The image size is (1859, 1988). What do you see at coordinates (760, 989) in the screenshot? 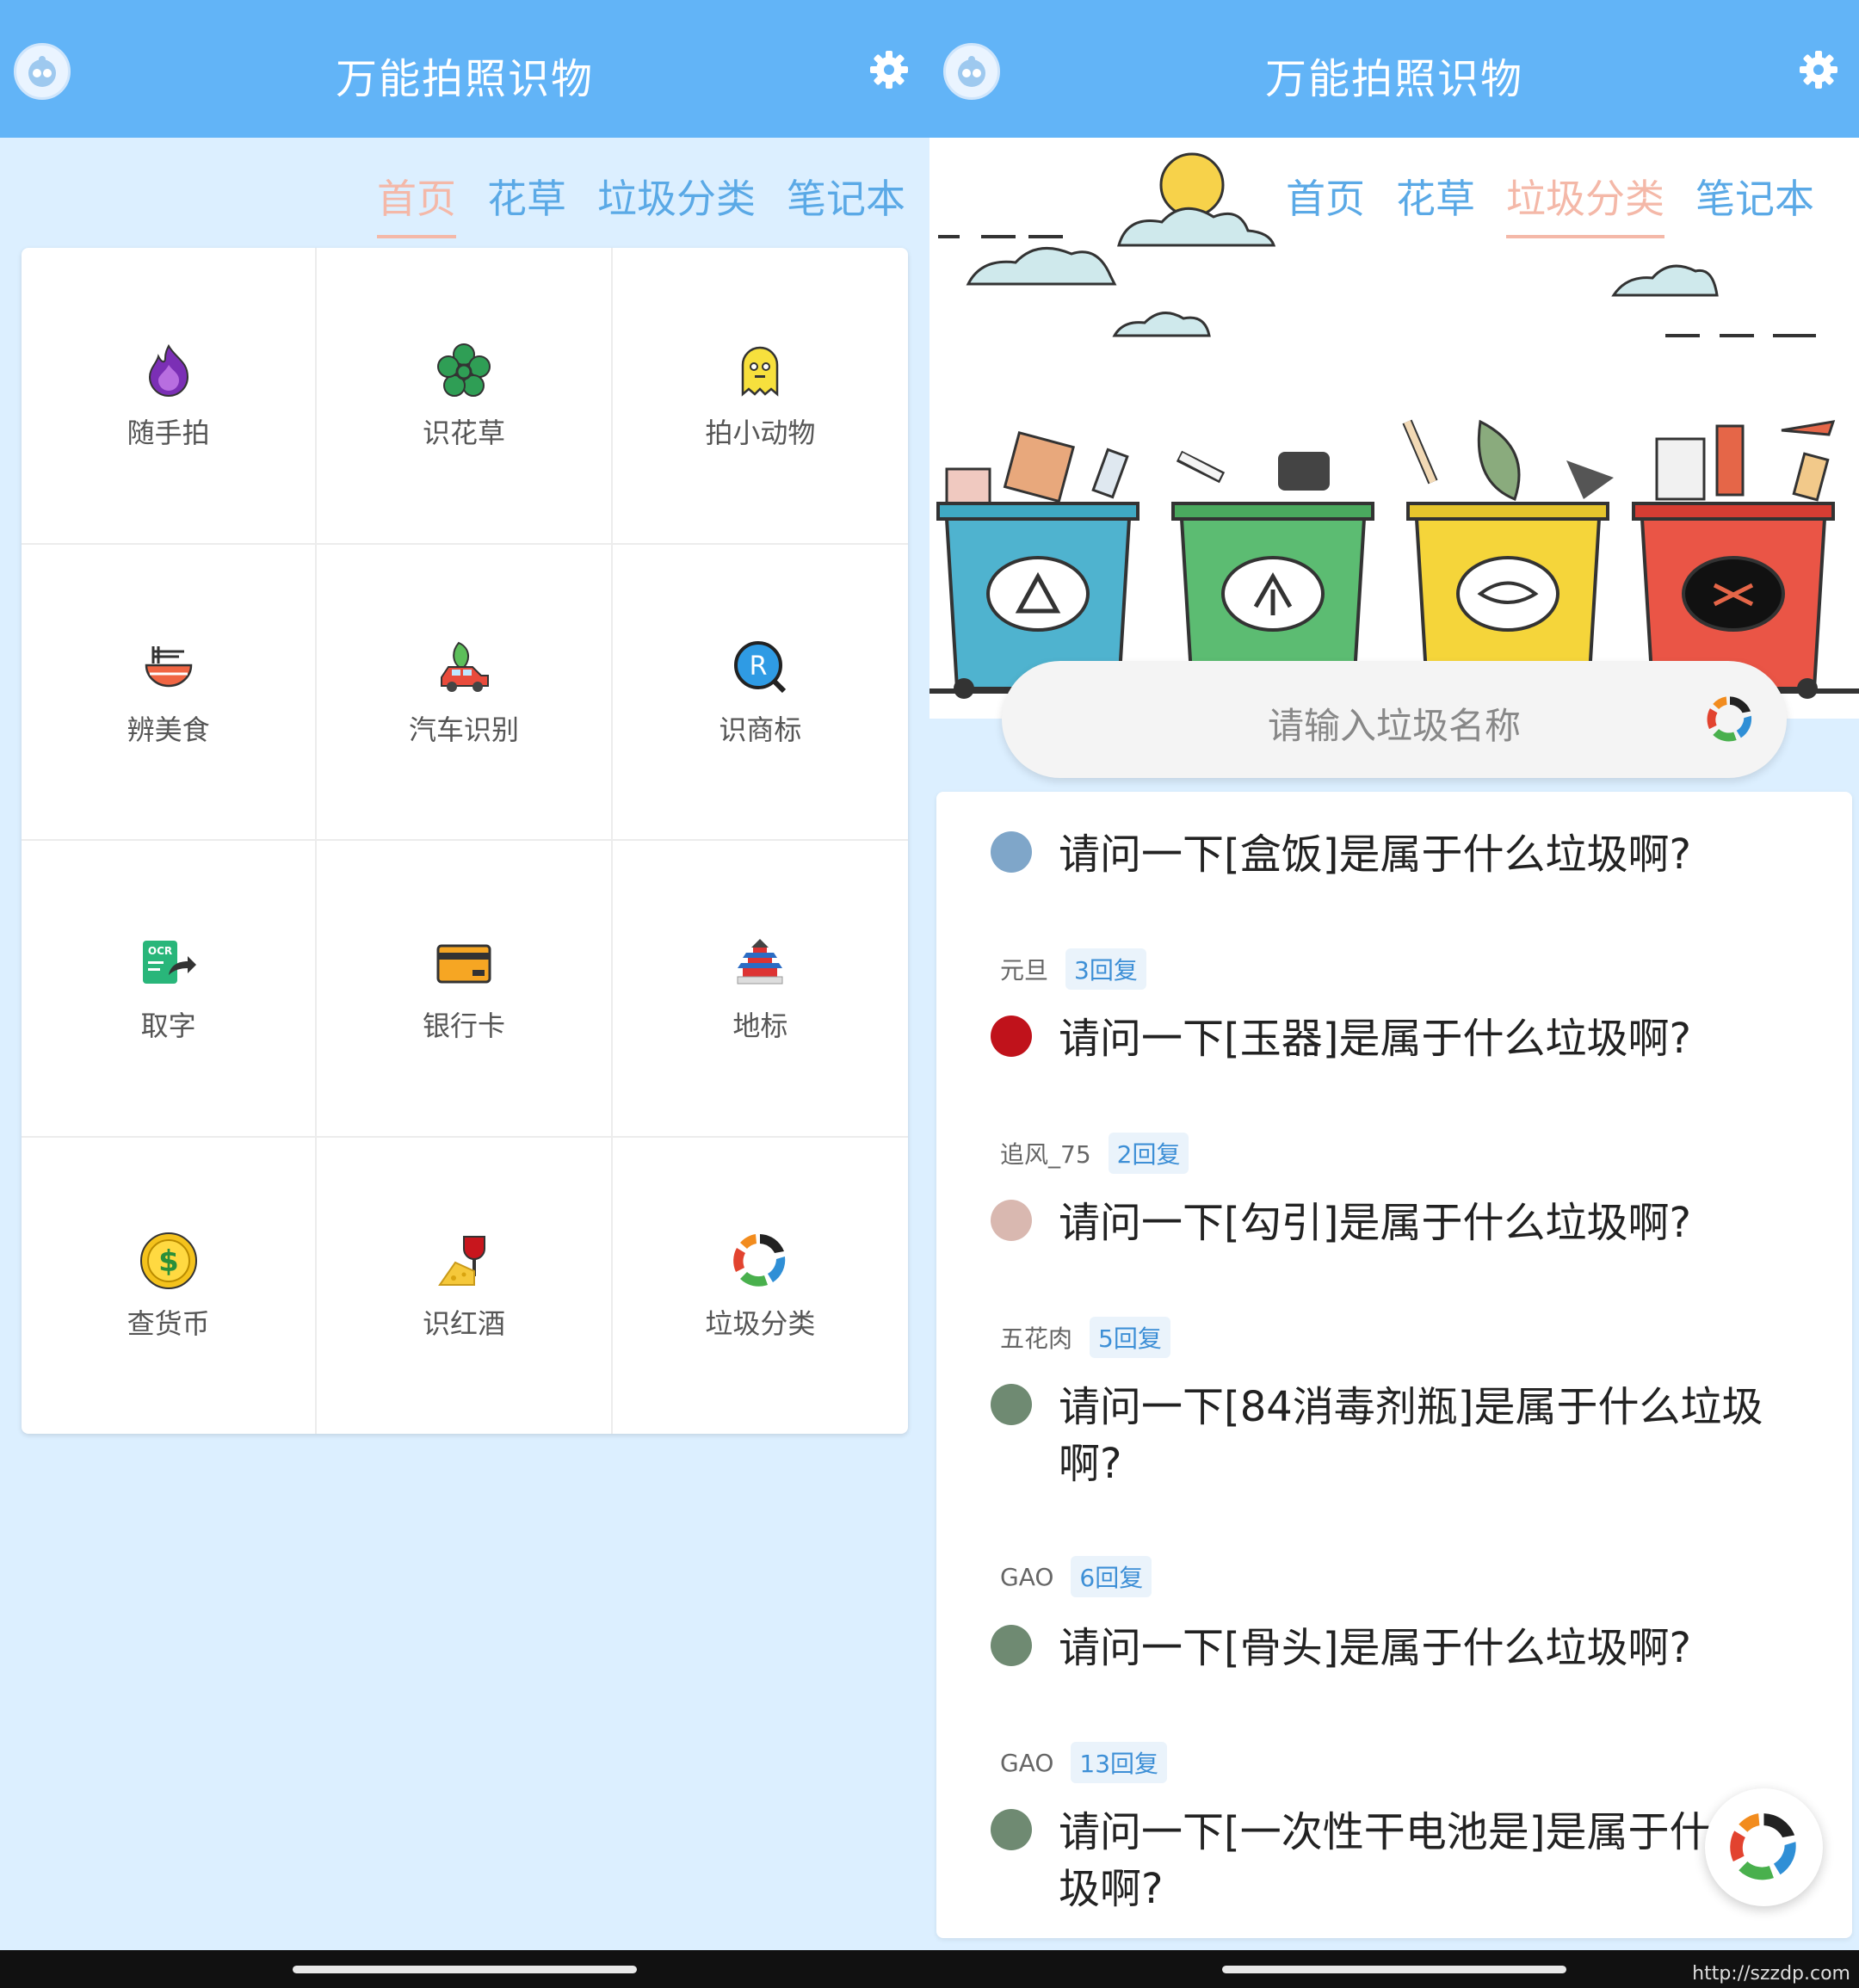
I see `feature-landmark: 地标` at bounding box center [760, 989].